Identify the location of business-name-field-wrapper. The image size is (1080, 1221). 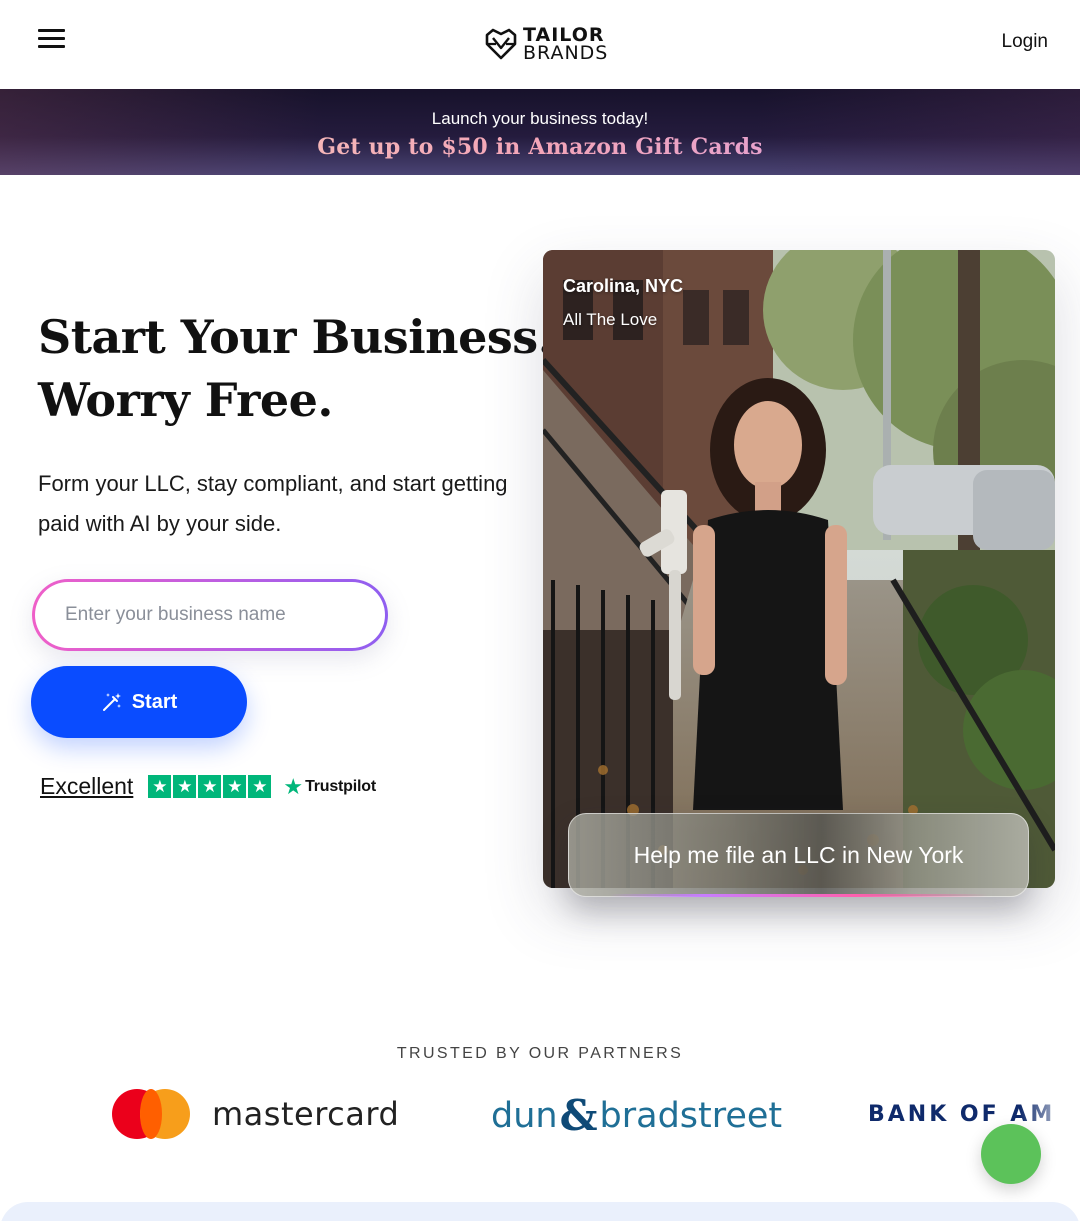
(210, 615).